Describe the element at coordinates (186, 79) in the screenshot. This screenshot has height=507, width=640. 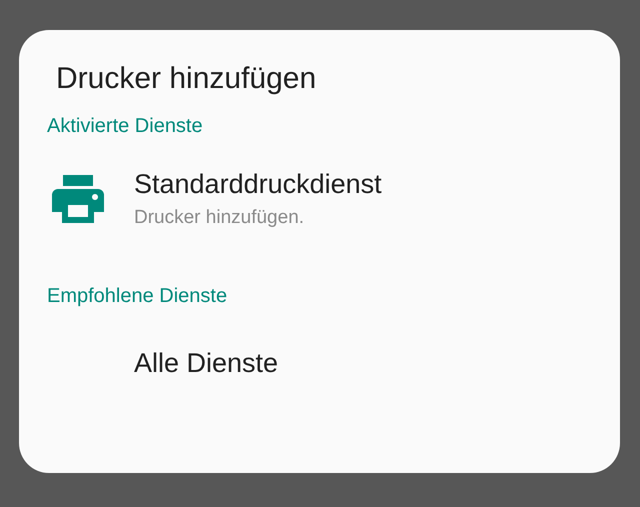
I see `dialog-title: Drucker hinzufügen` at that location.